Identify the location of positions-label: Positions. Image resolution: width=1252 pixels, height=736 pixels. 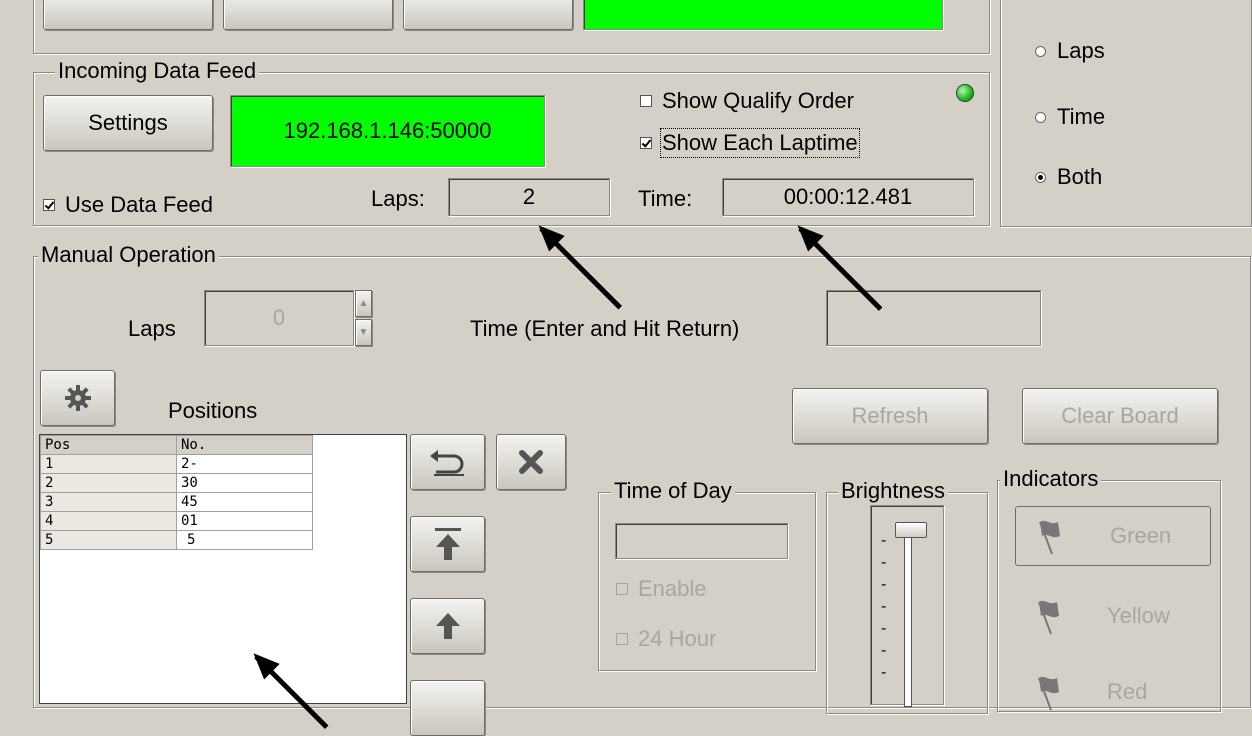
(213, 410).